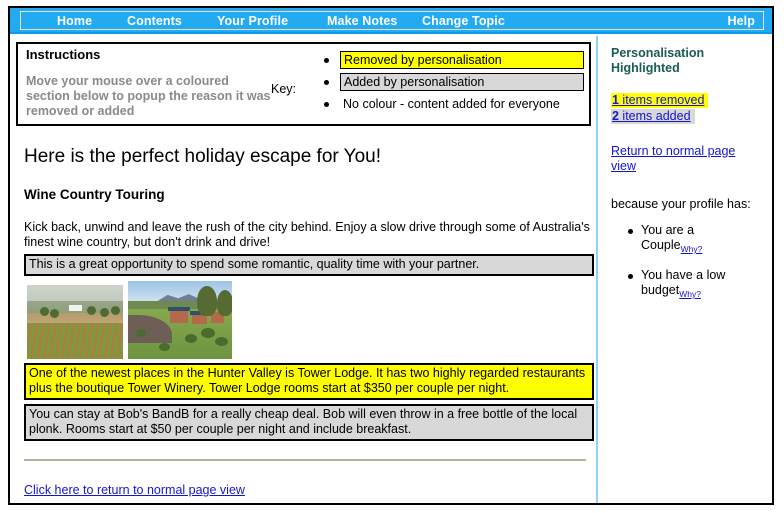 The height and width of the screenshot is (513, 784). What do you see at coordinates (75, 322) in the screenshot?
I see `vineyard-landscape-photo` at bounding box center [75, 322].